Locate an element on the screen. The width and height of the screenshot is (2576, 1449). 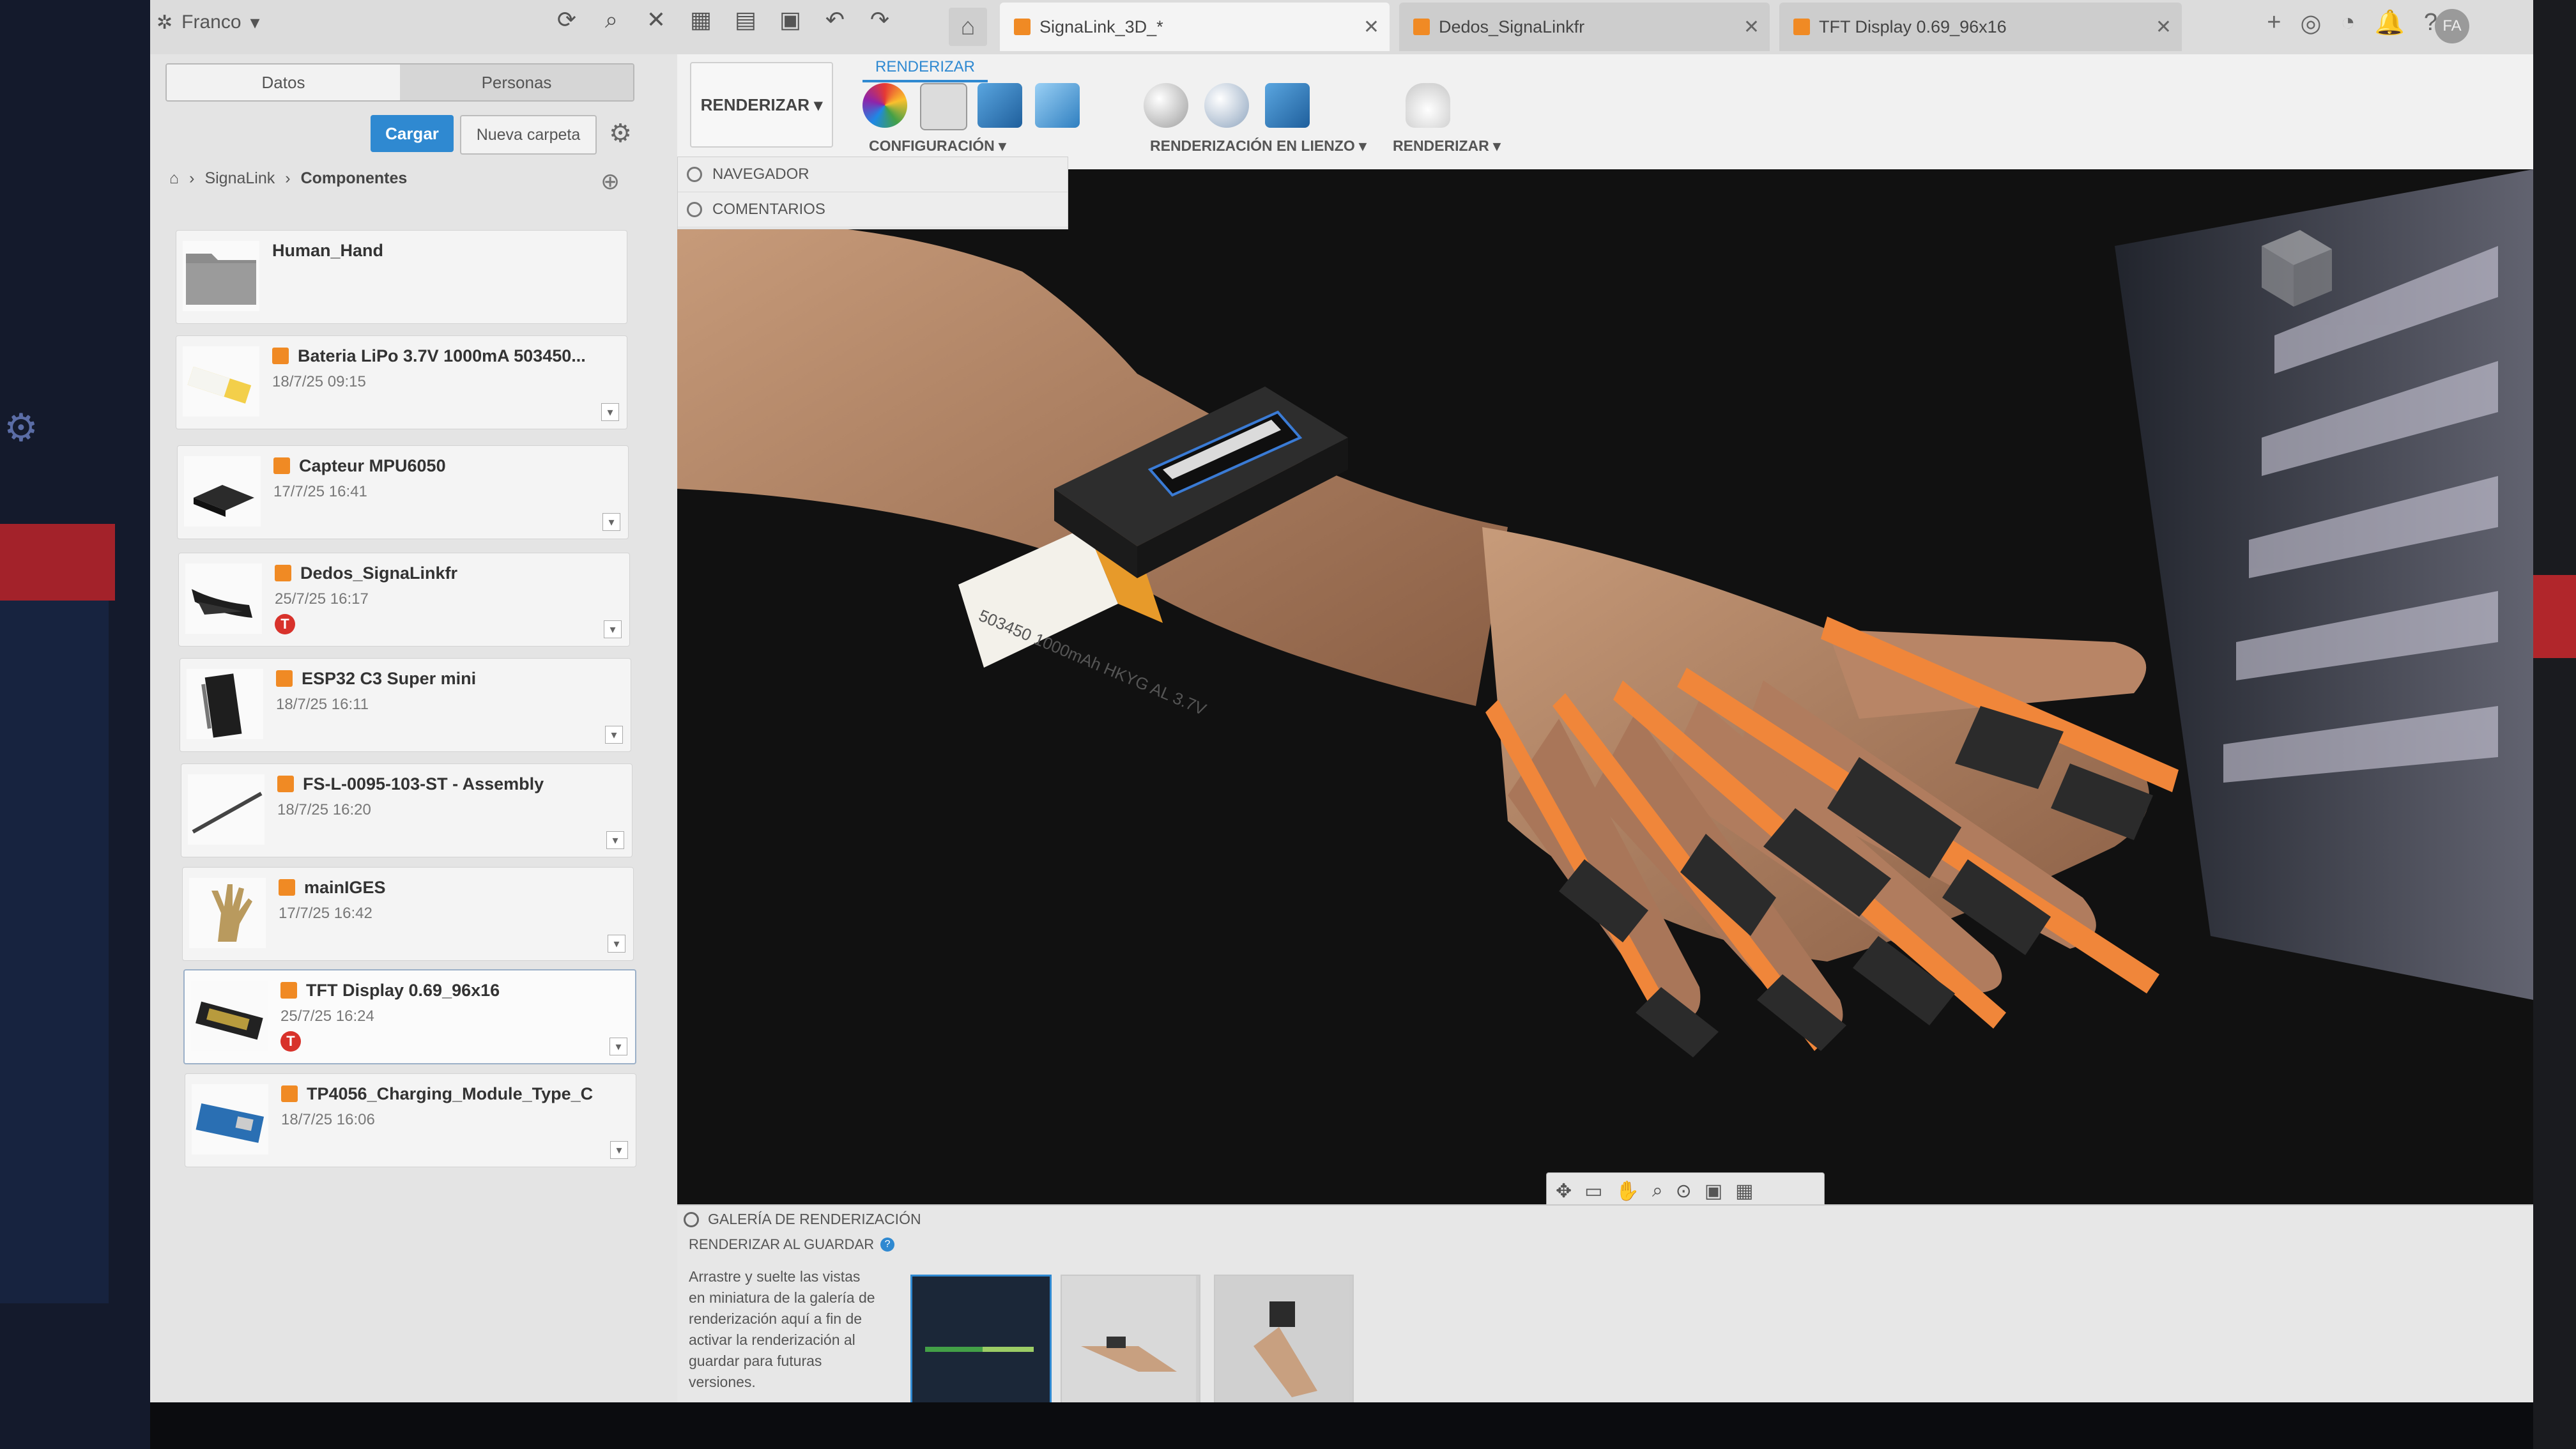
list-item: mainIGES 17/7/25 16:42 ▾ is located at coordinates (408, 914).